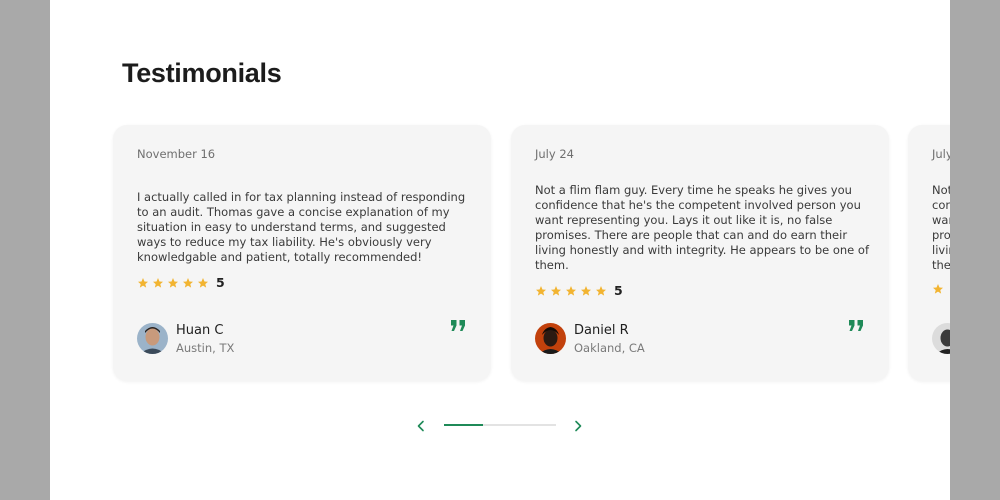 The height and width of the screenshot is (500, 1000). I want to click on testimonial-date: November 16, so click(176, 154).